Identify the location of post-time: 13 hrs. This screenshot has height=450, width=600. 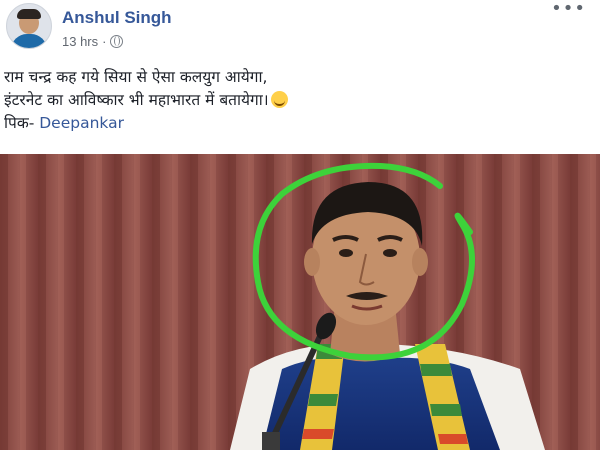
(80, 41).